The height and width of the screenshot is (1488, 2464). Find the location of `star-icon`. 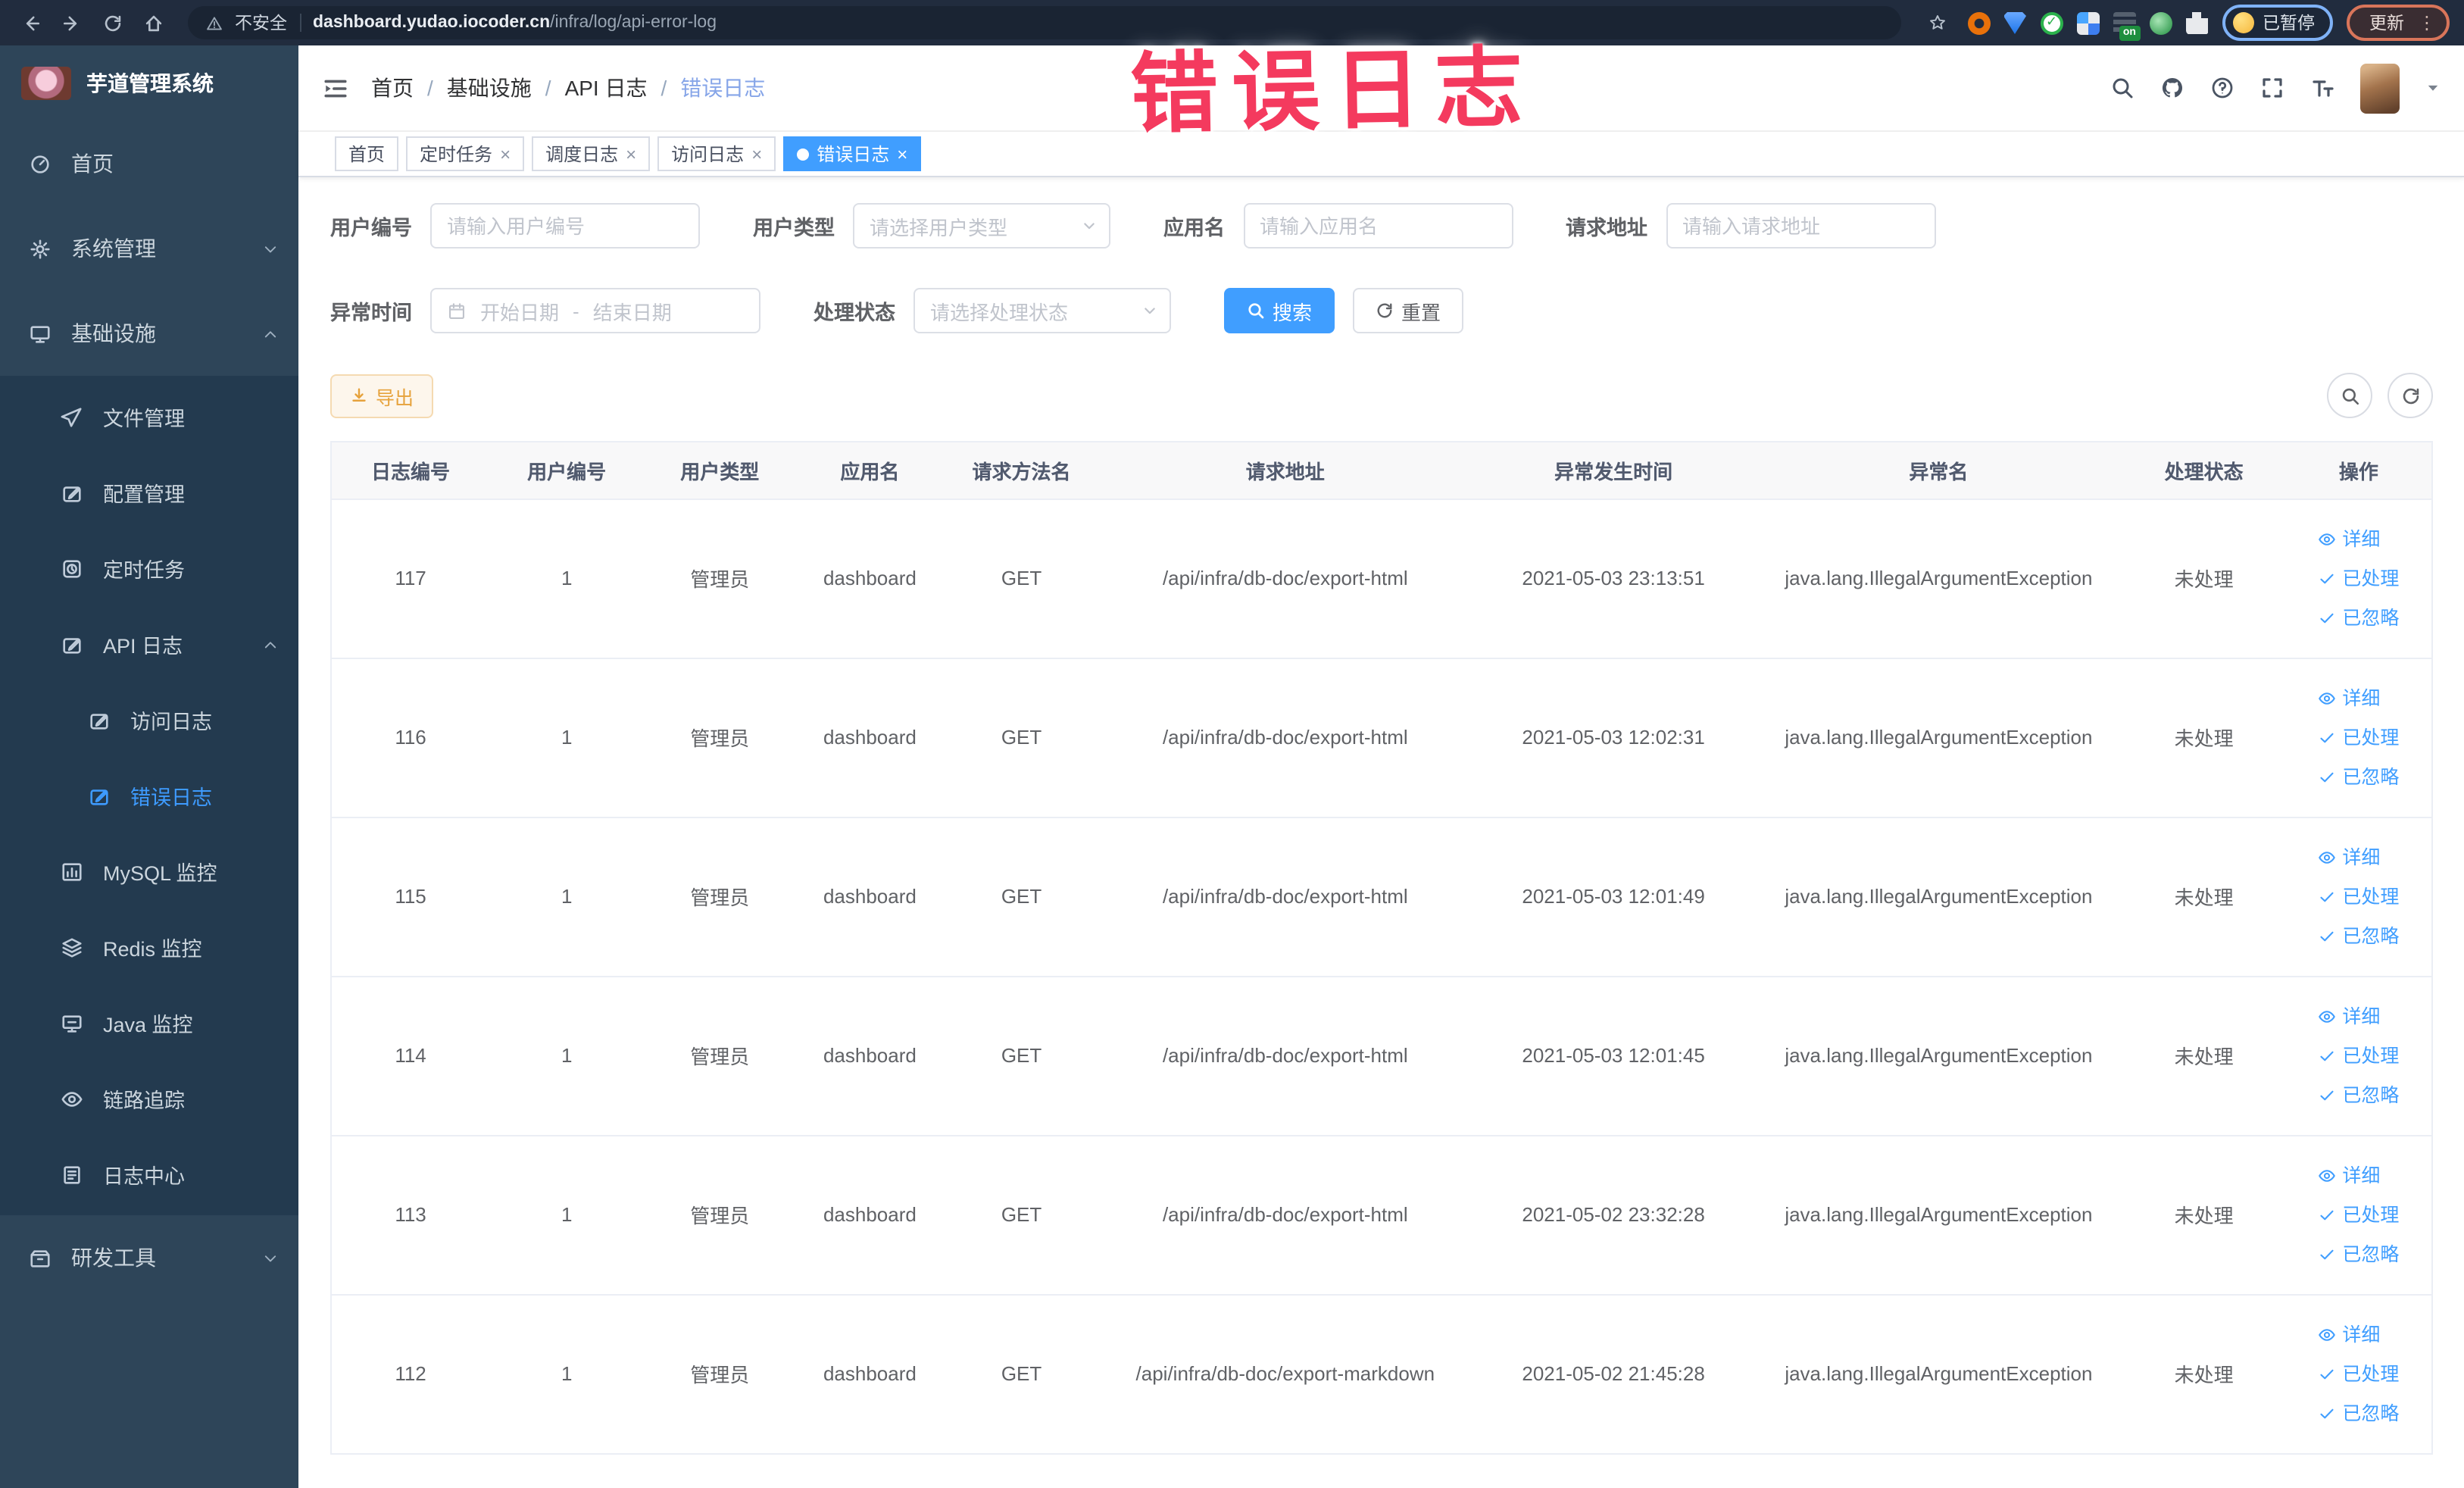

star-icon is located at coordinates (1937, 23).